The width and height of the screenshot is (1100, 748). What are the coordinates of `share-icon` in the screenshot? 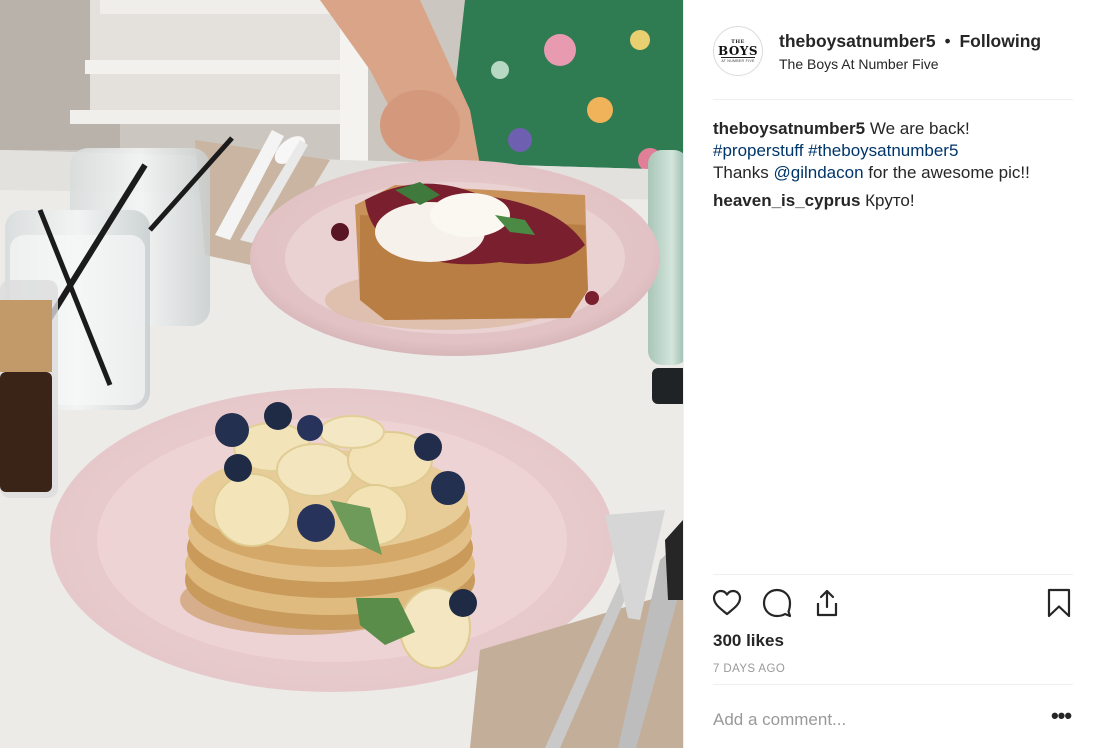 It's located at (827, 603).